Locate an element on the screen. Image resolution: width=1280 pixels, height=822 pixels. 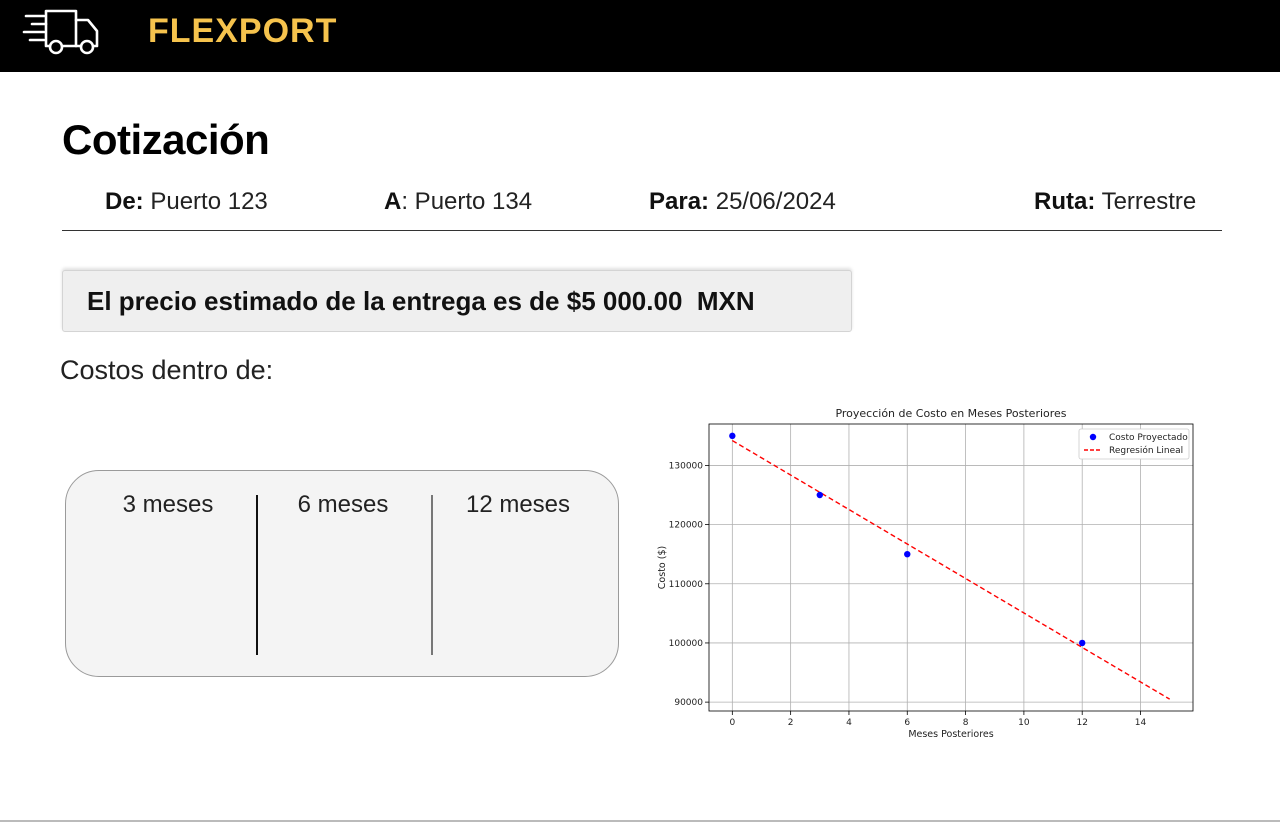
y-tick-label: 110000 is located at coordinates (686, 585).